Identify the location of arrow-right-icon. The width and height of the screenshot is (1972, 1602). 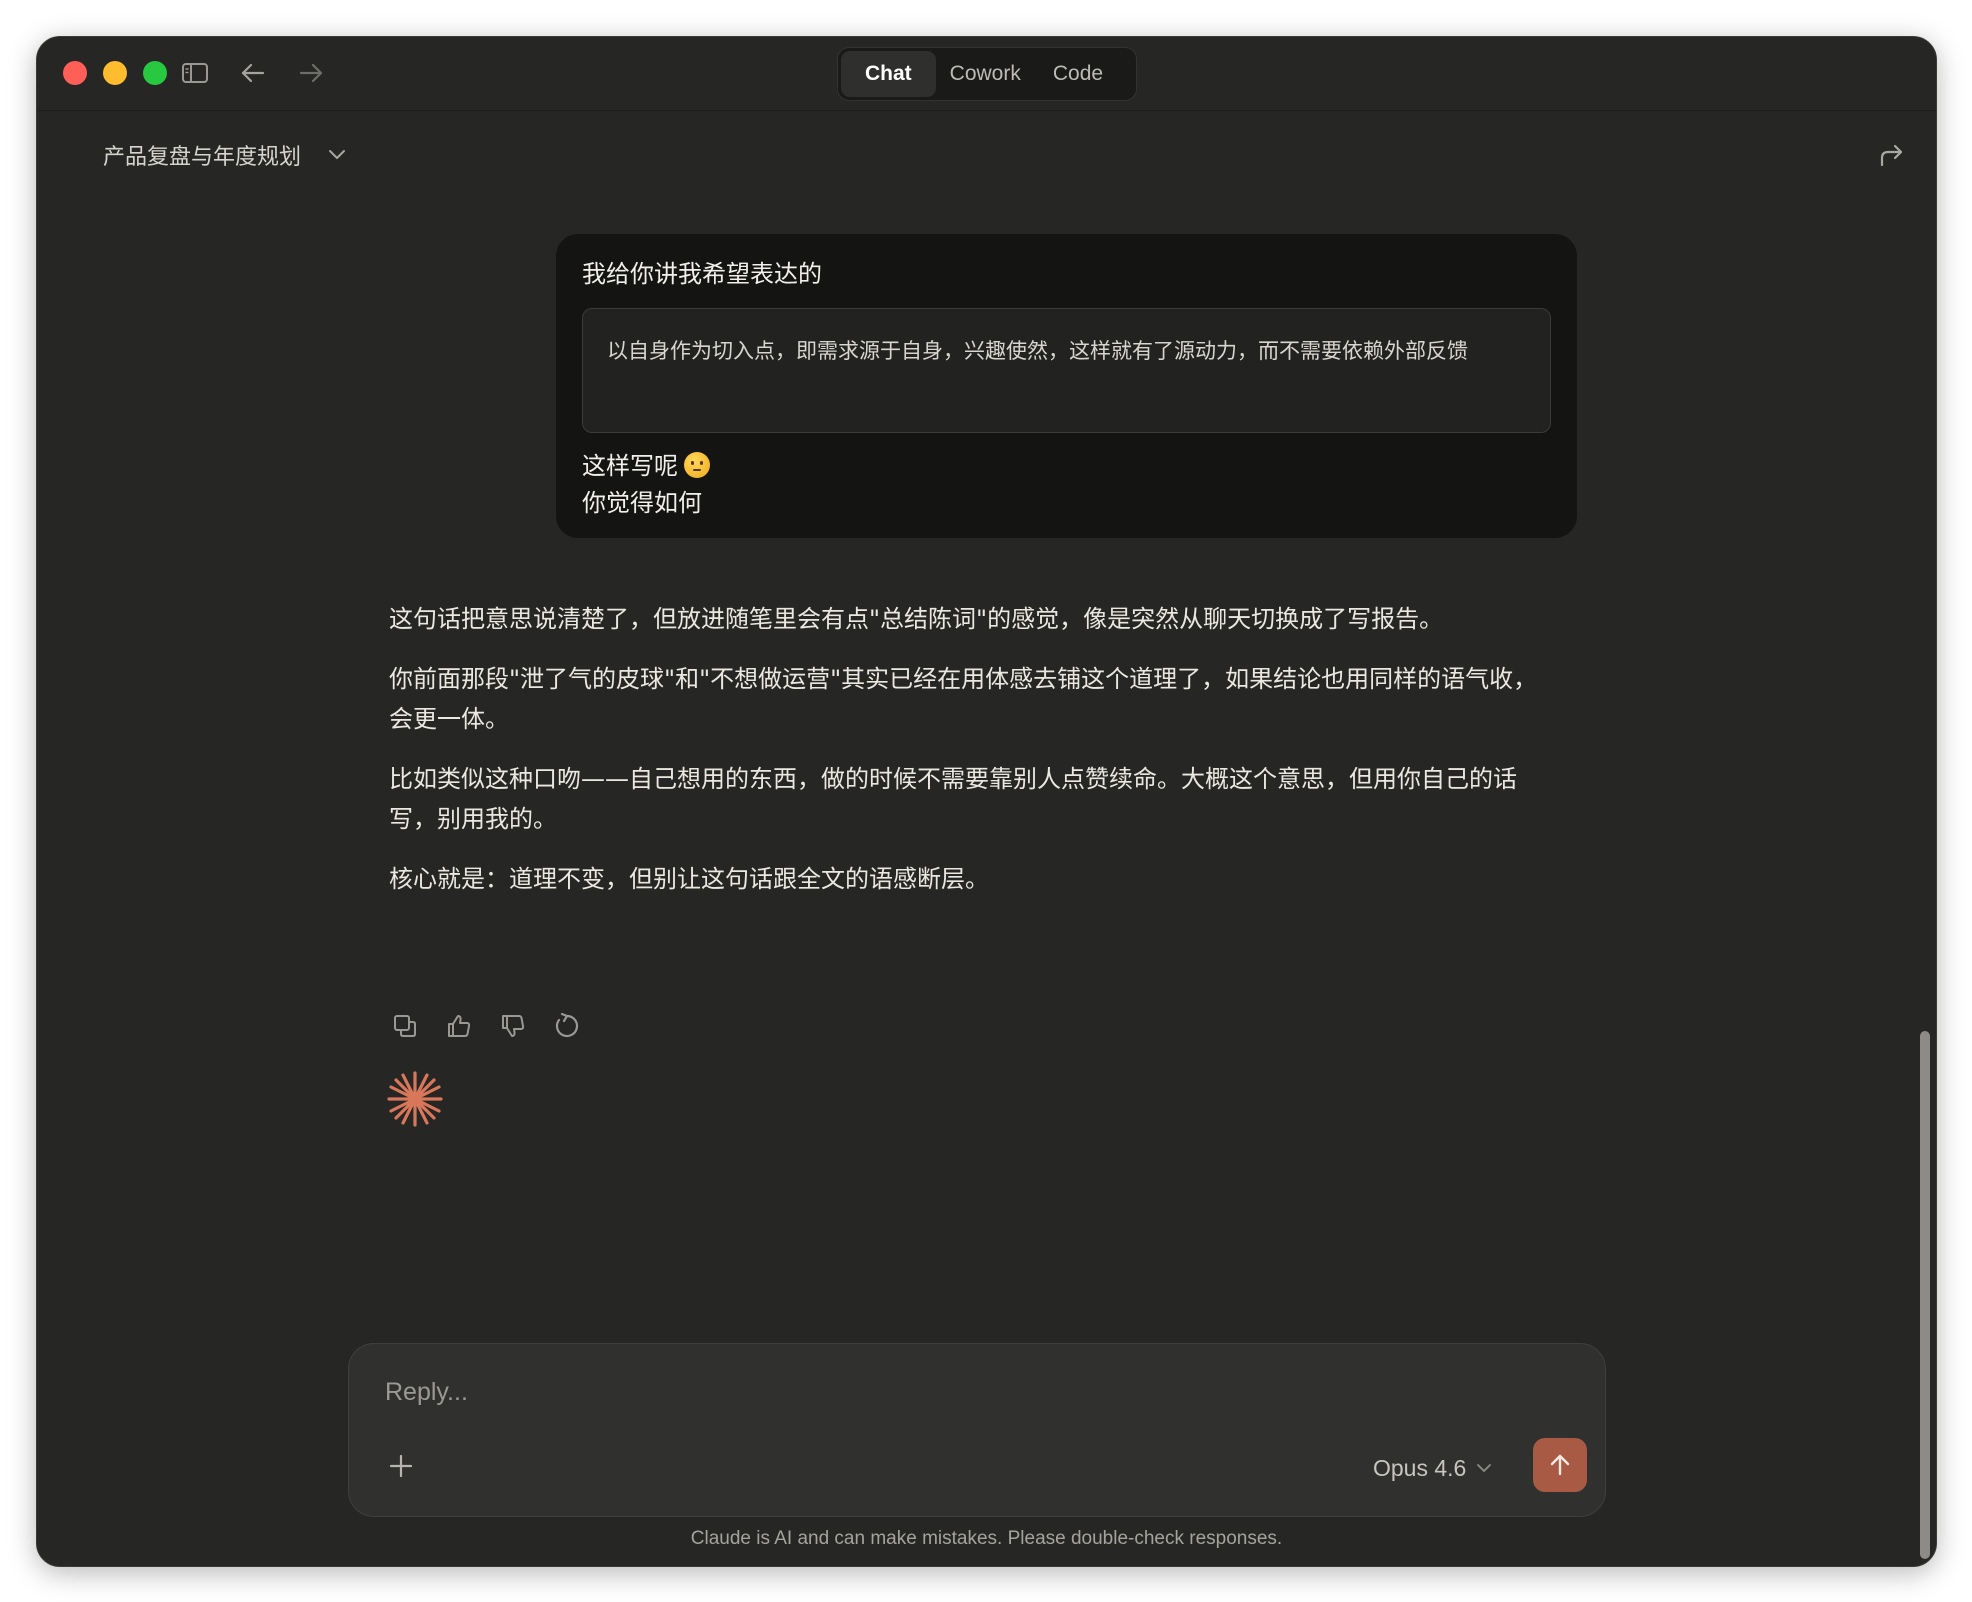
(311, 73).